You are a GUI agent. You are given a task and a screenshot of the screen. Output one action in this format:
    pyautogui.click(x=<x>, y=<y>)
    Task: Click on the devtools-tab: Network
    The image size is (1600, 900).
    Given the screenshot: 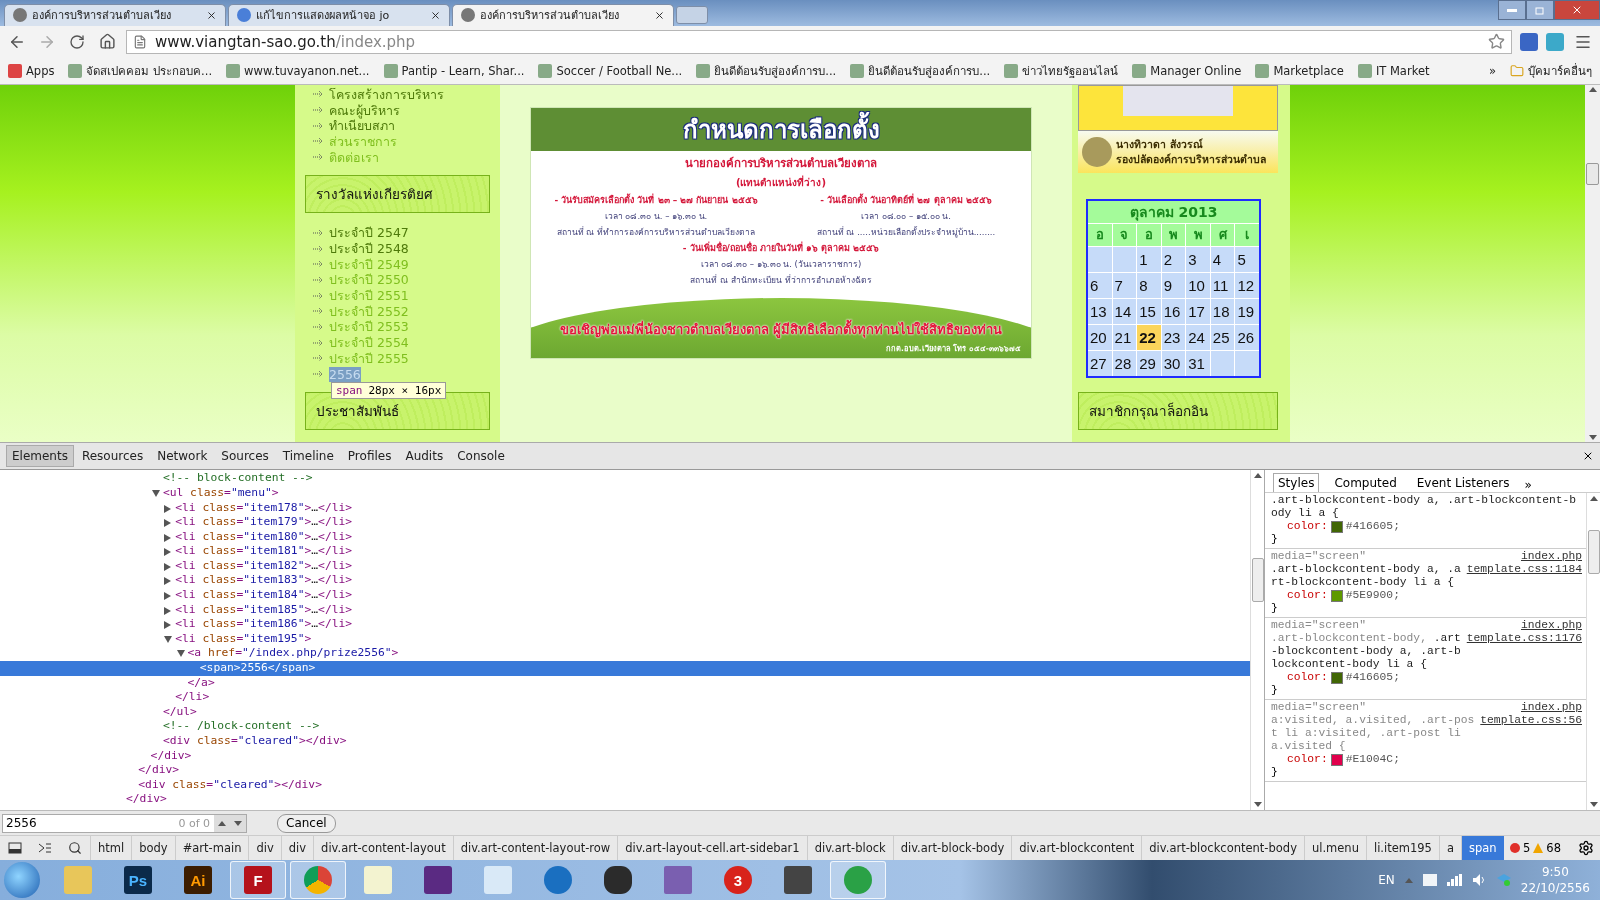 What is the action you would take?
    pyautogui.click(x=182, y=456)
    